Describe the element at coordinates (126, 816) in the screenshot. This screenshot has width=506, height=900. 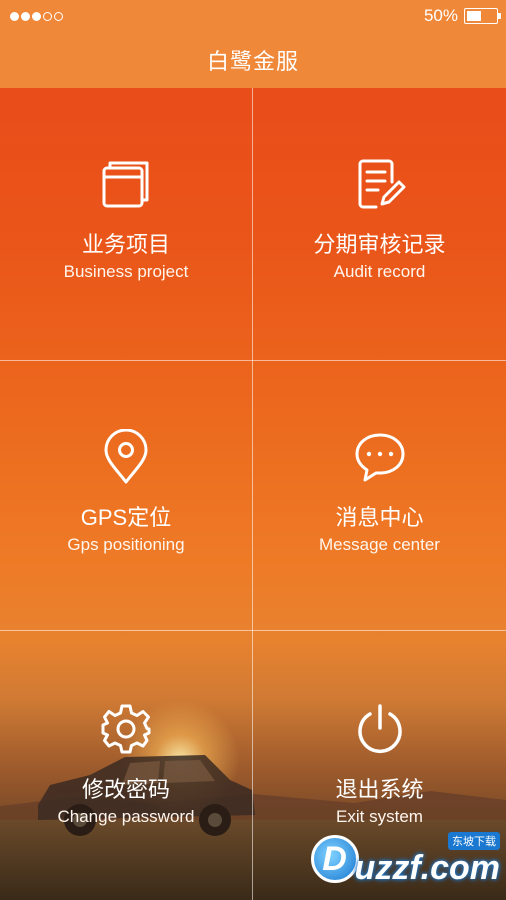
I see `menu-item-subtitle: Change password` at that location.